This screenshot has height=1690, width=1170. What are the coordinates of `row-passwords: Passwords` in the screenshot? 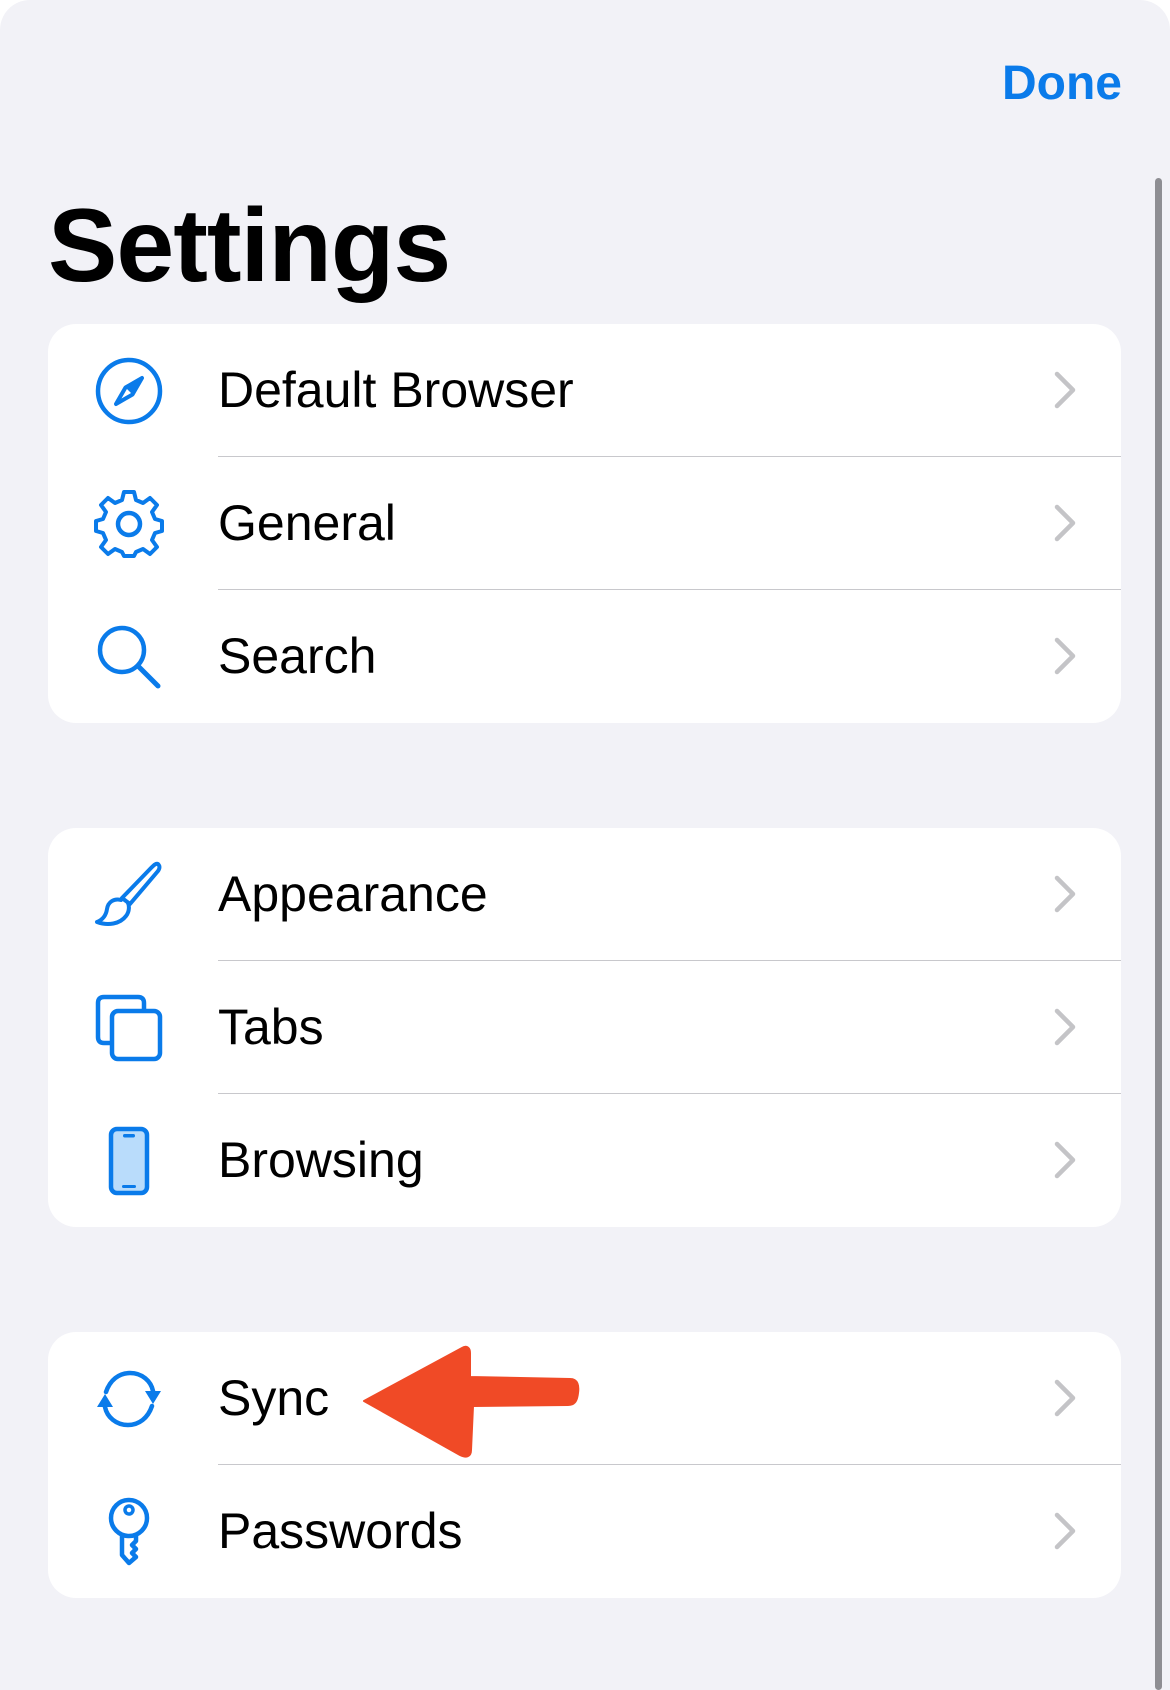 It's located at (584, 1531).